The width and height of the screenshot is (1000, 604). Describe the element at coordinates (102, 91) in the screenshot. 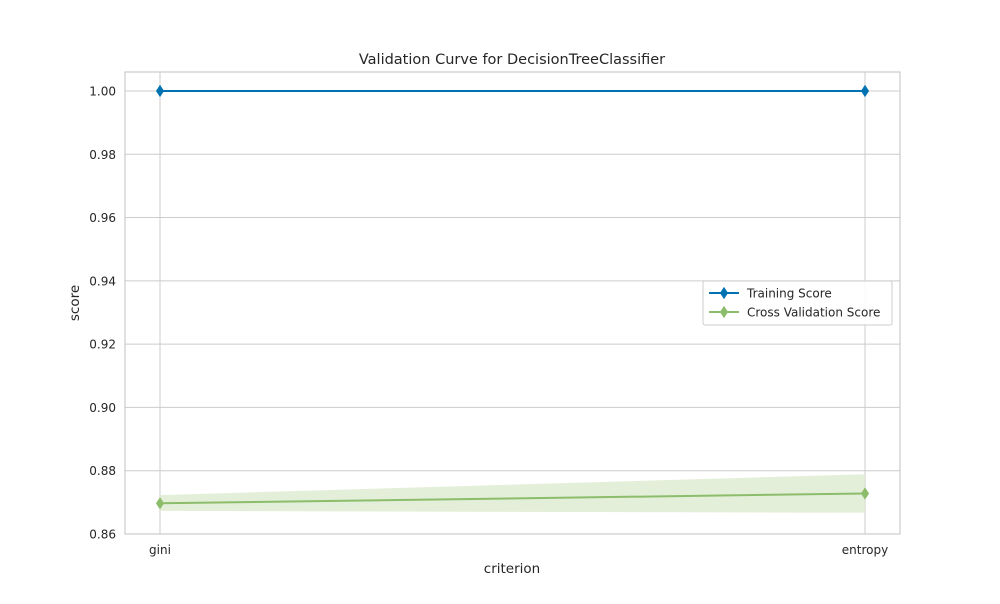

I see `y-tick-label: 1.00` at that location.